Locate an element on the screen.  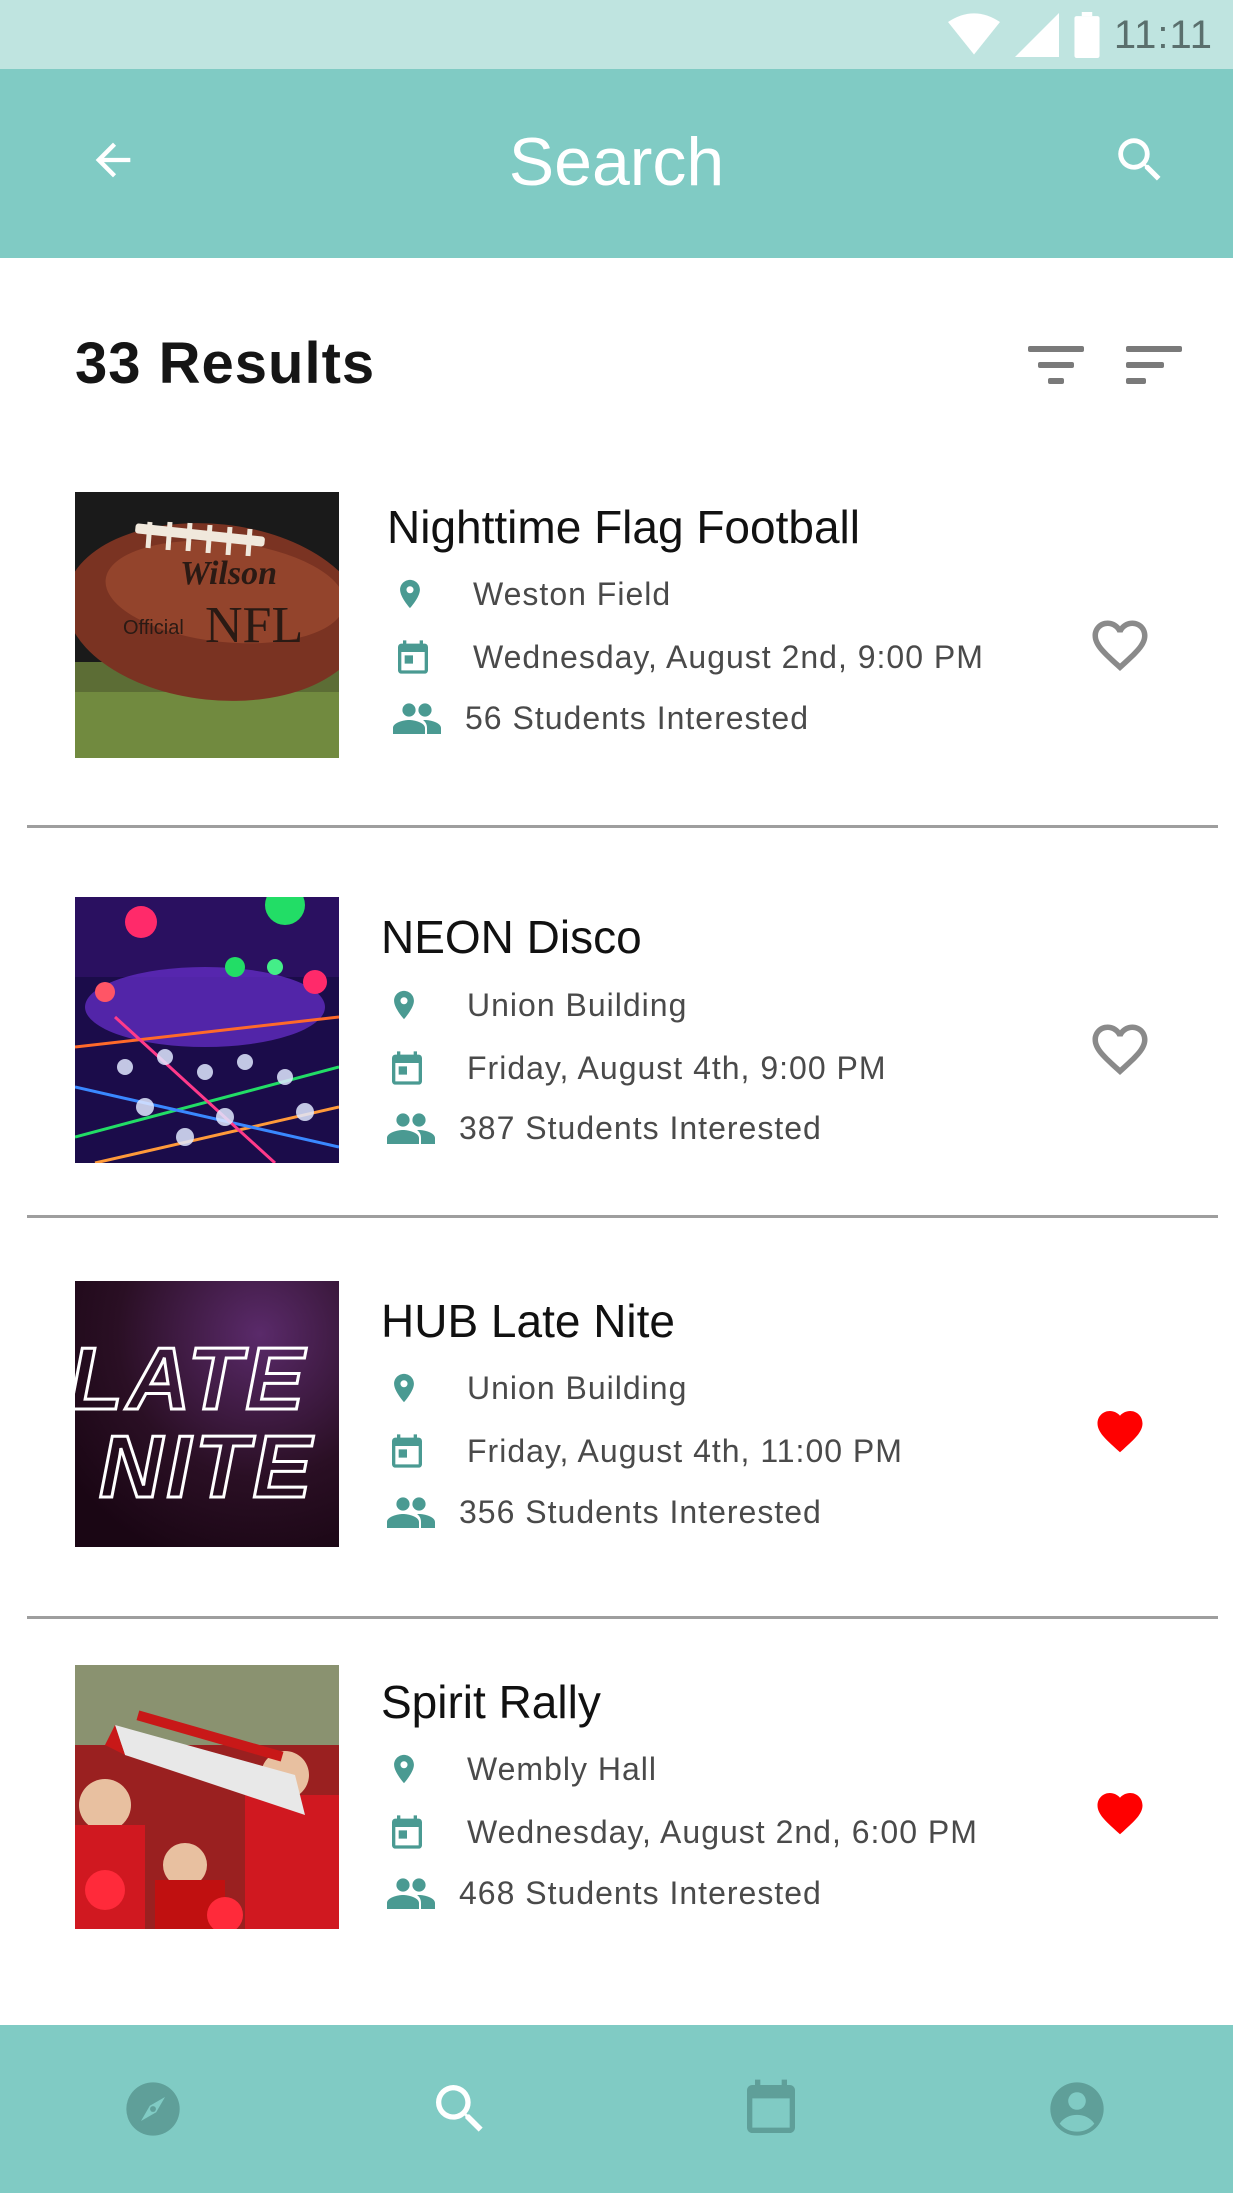
app-bar: Search is located at coordinates (616, 163).